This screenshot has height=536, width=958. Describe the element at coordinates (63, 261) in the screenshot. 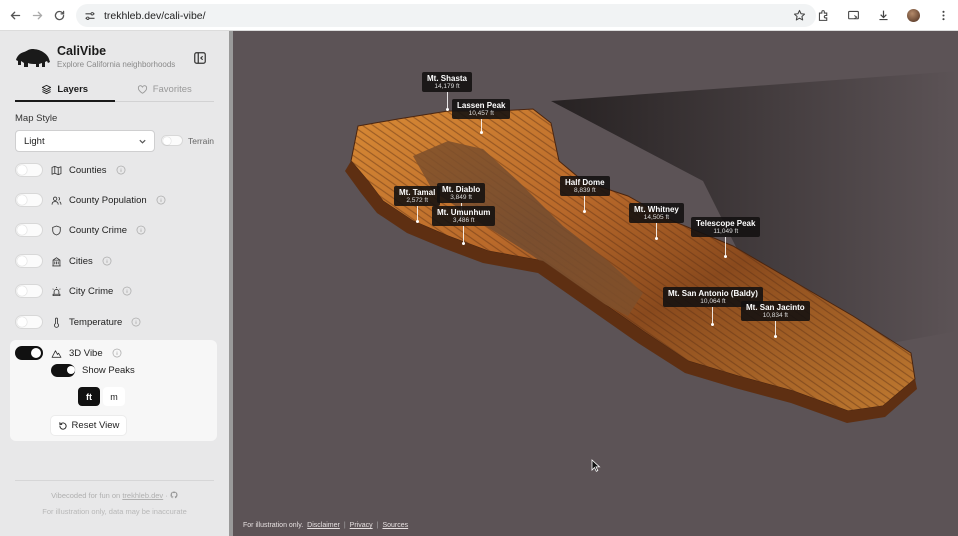

I see `layer-row-cities: Cities` at that location.